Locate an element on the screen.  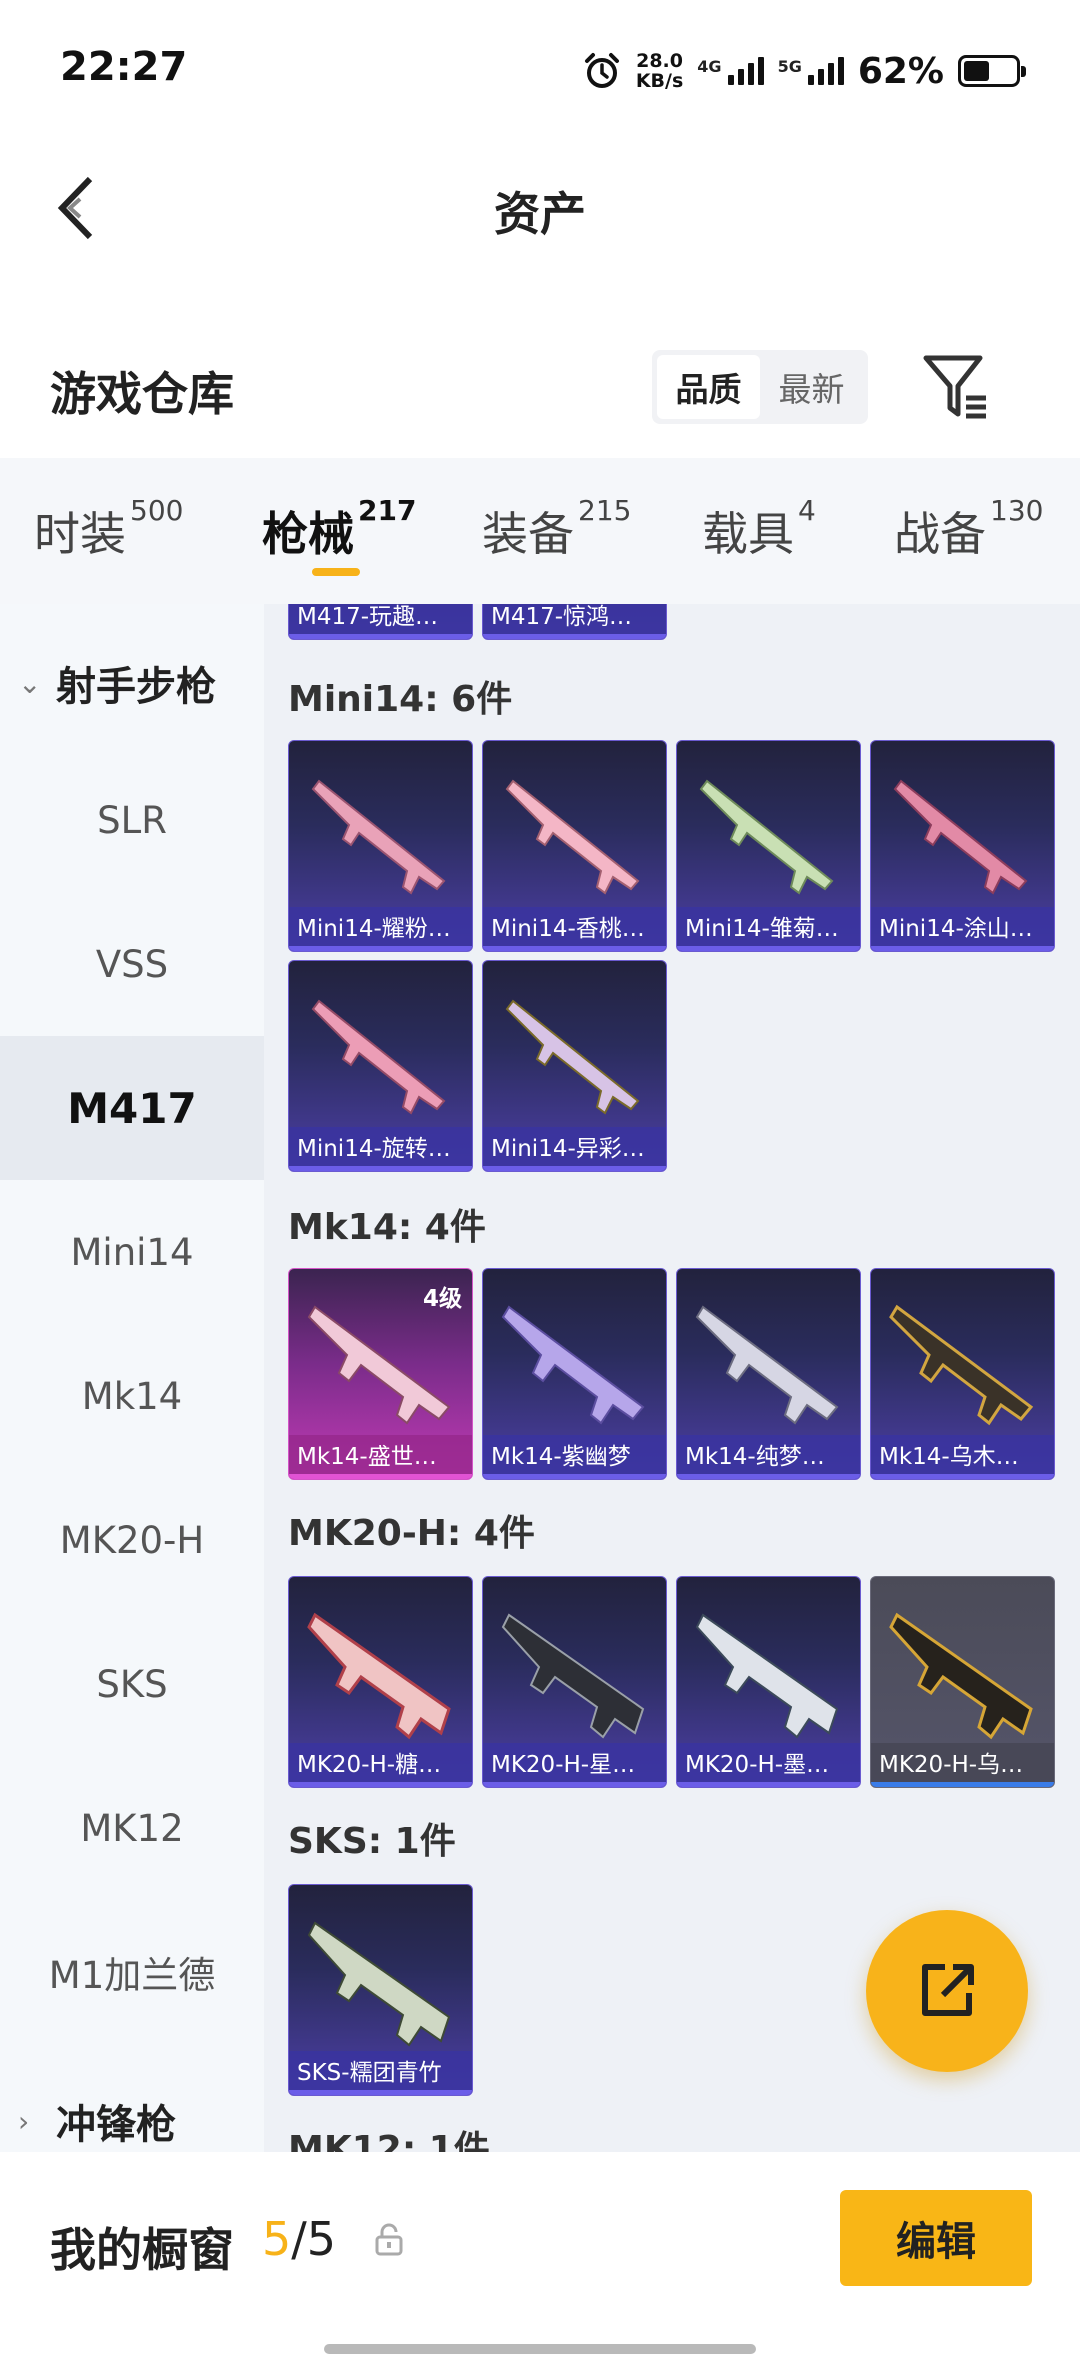
status-icons: 28.0 KB/s 4G 5G 62% is located at coordinates (804, 71).